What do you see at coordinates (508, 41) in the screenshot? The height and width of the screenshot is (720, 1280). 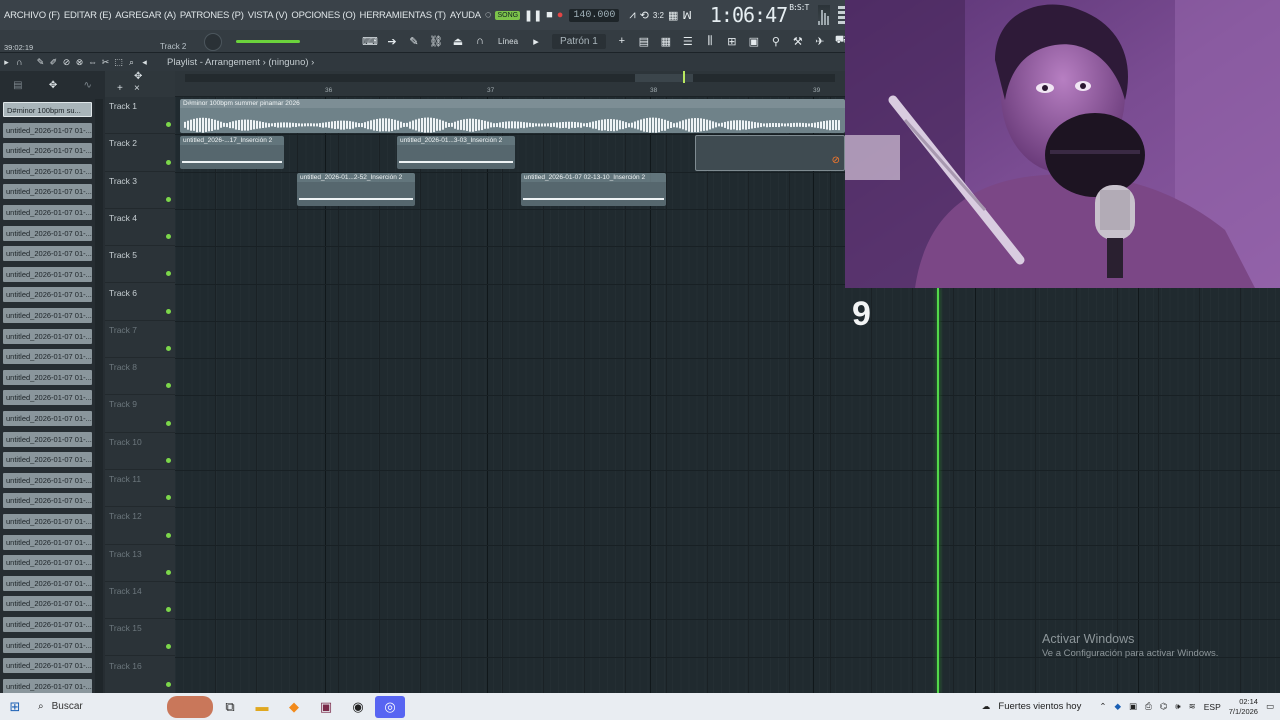 I see `snap-select: Línea` at bounding box center [508, 41].